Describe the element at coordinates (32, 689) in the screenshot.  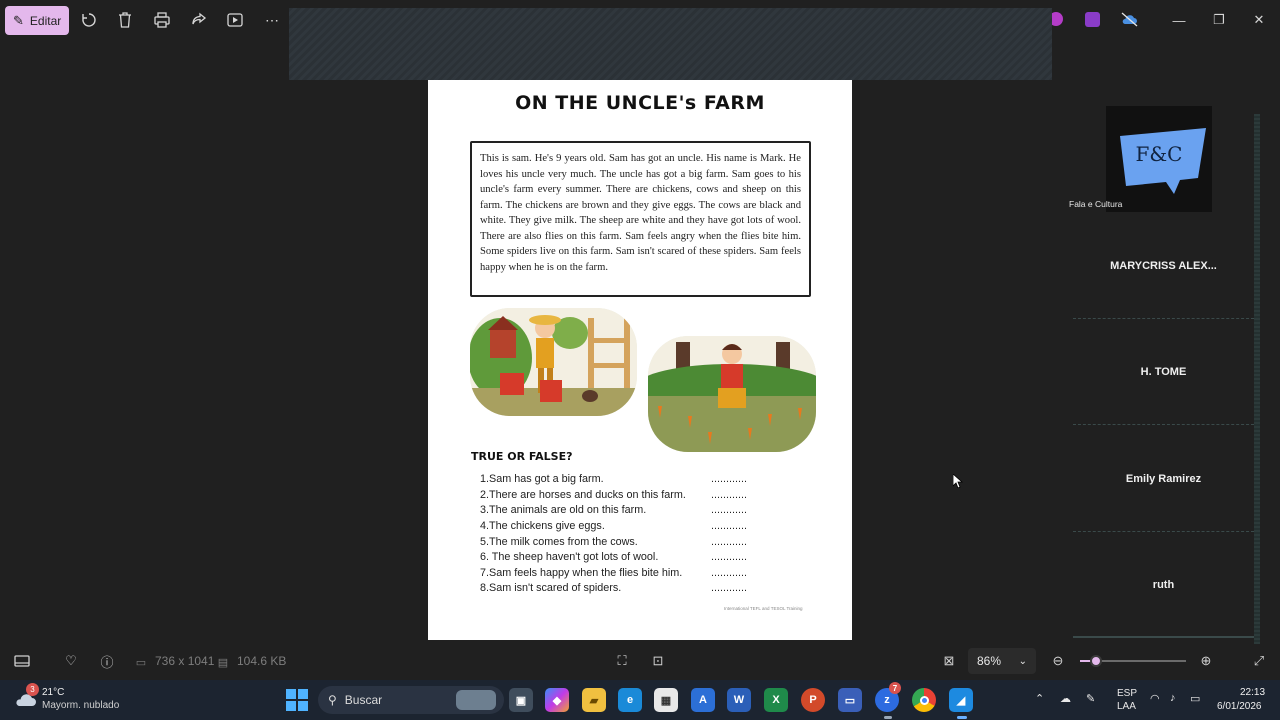
I see `weather-badge: 3` at that location.